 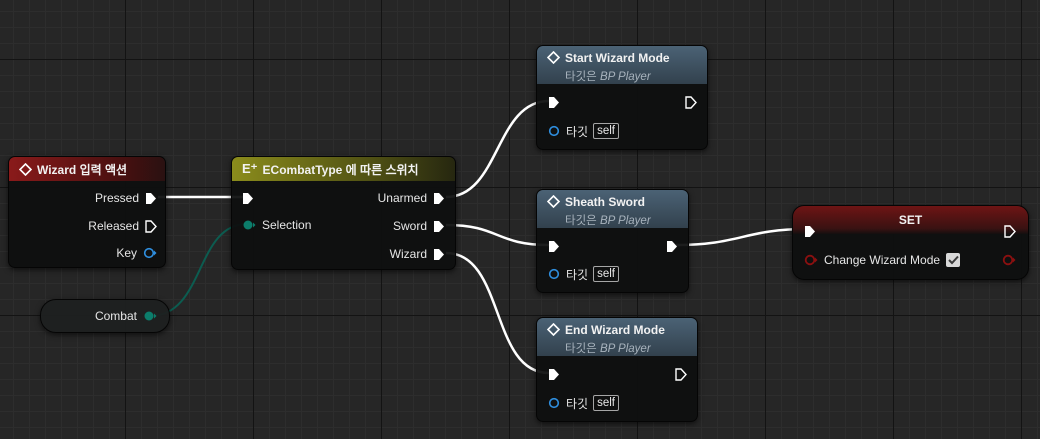 I want to click on sword-label: Sword, so click(x=409, y=226).